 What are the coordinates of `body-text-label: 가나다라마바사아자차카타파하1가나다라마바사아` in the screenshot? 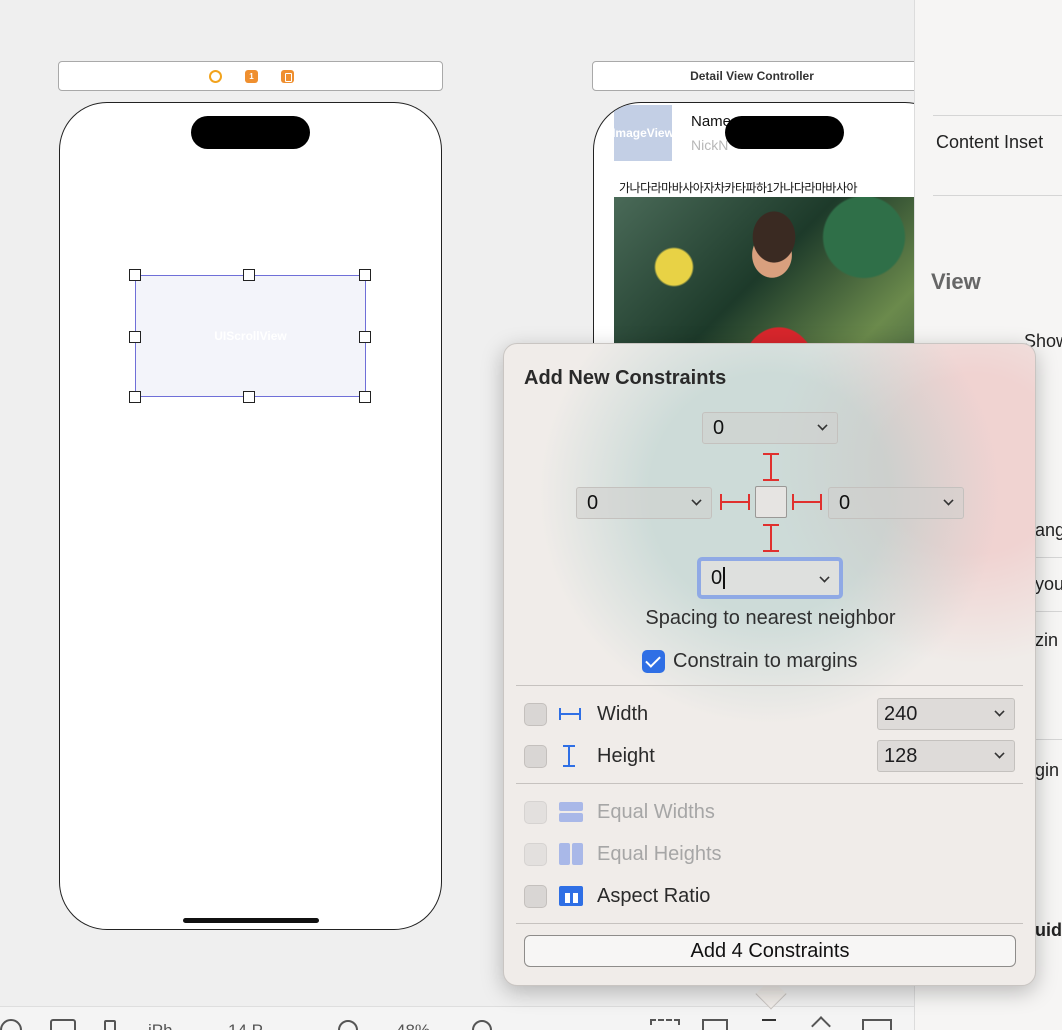 It's located at (738, 187).